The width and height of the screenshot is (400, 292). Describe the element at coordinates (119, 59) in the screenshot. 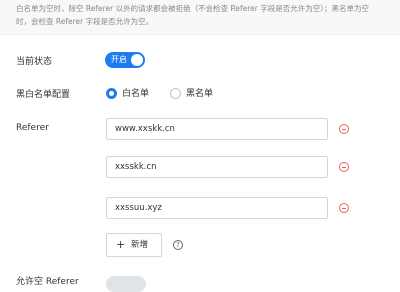

I see `status-toggle-text: 开启` at that location.